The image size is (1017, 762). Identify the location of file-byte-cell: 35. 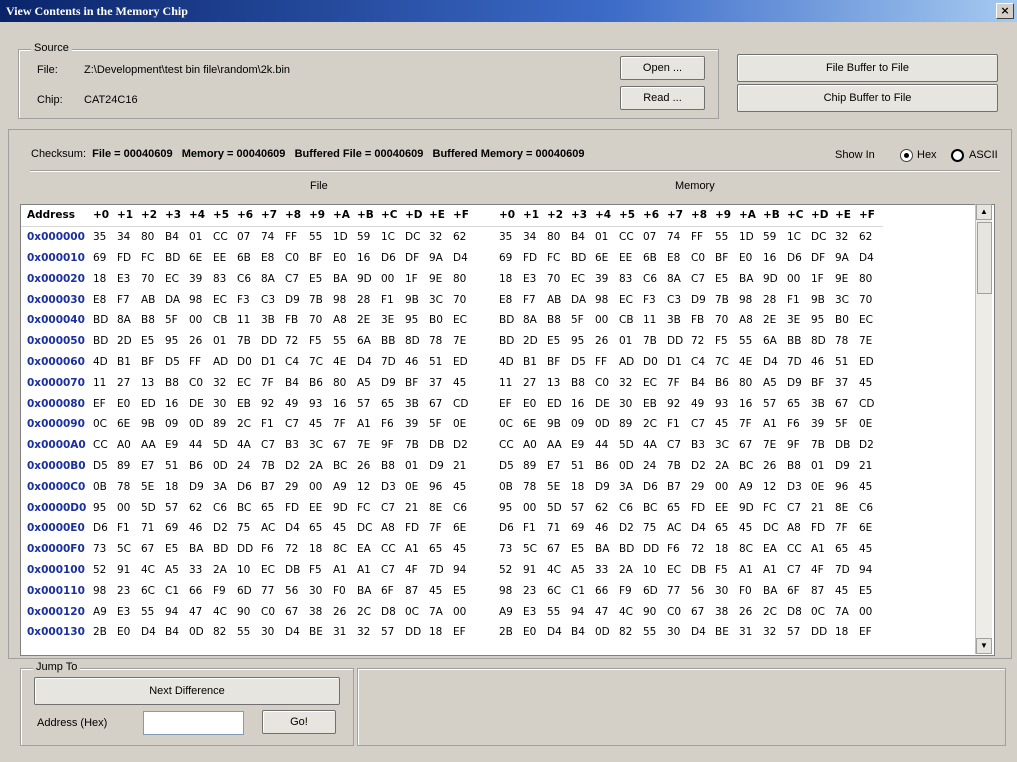
(105, 236).